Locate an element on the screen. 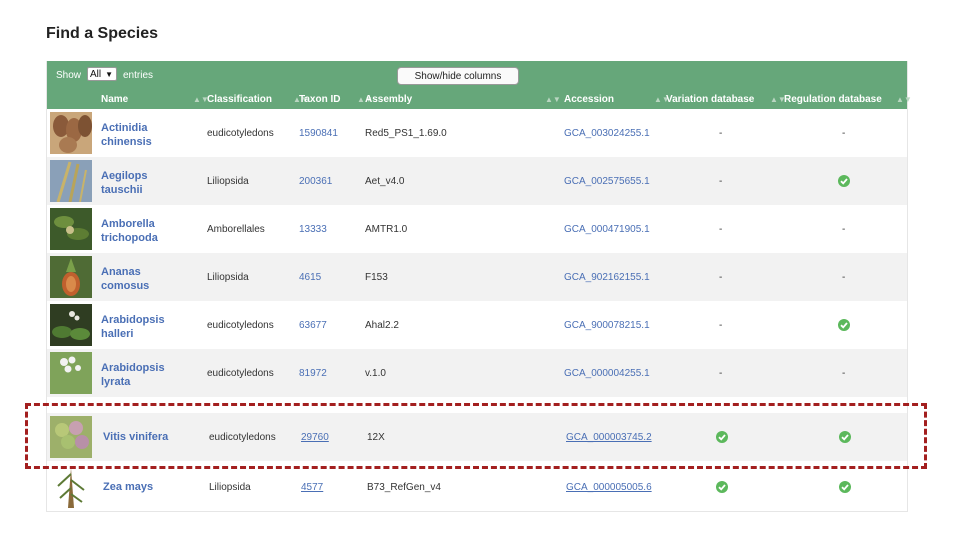 This screenshot has width=960, height=540. accession-link: GCA_902162155.1 is located at coordinates (607, 277).